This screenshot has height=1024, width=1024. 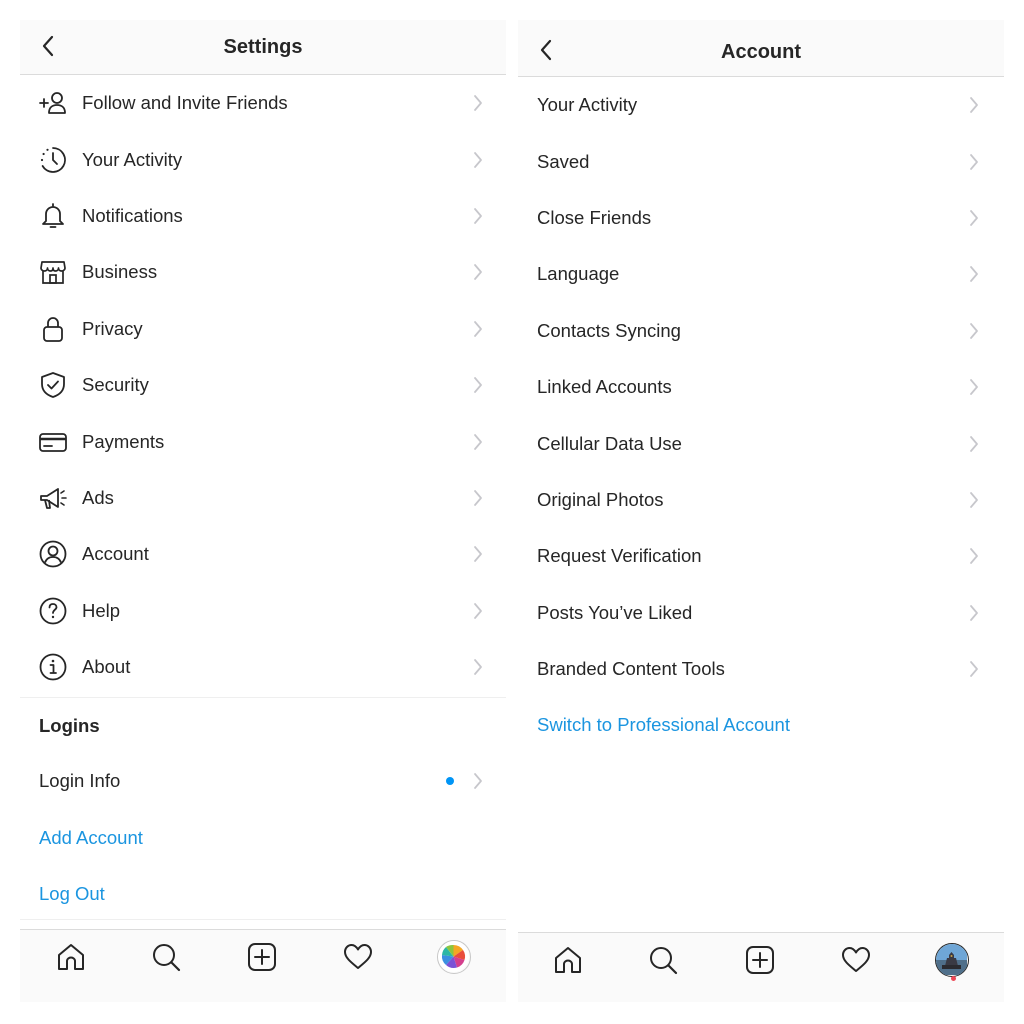 I want to click on settings-item-label: Security, so click(x=115, y=385).